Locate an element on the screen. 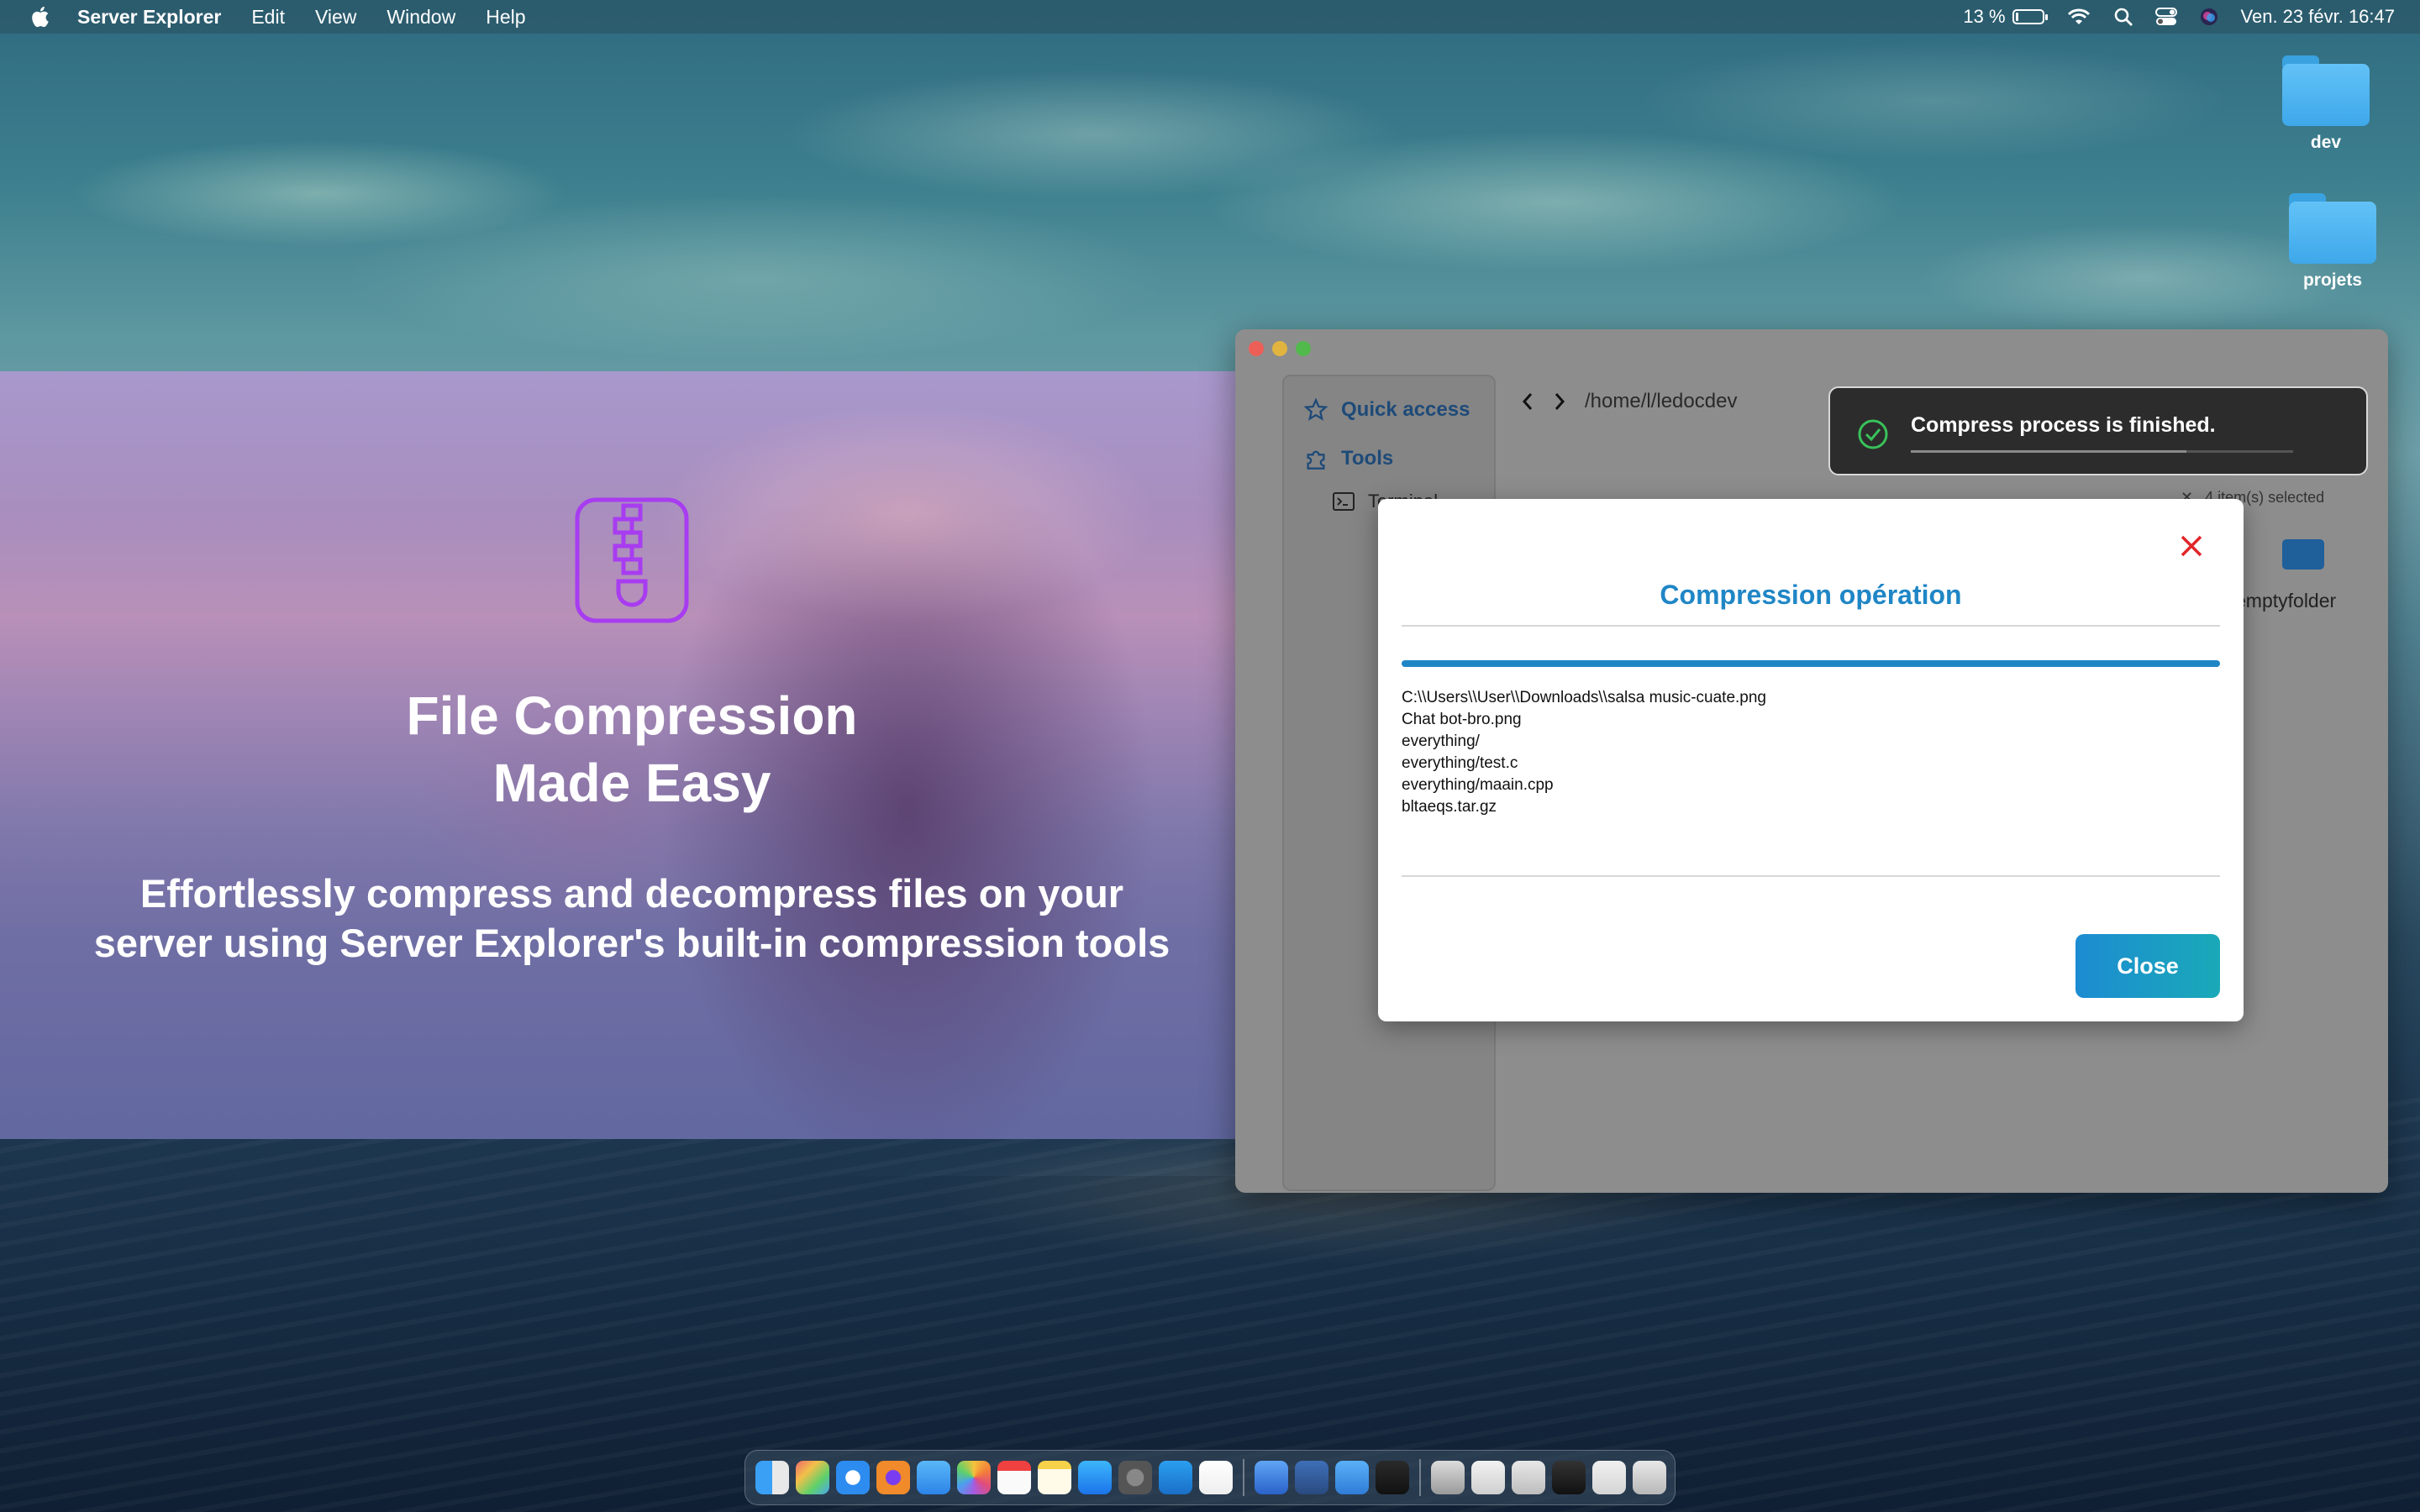 The width and height of the screenshot is (2420, 1512). success-check-icon is located at coordinates (1873, 434).